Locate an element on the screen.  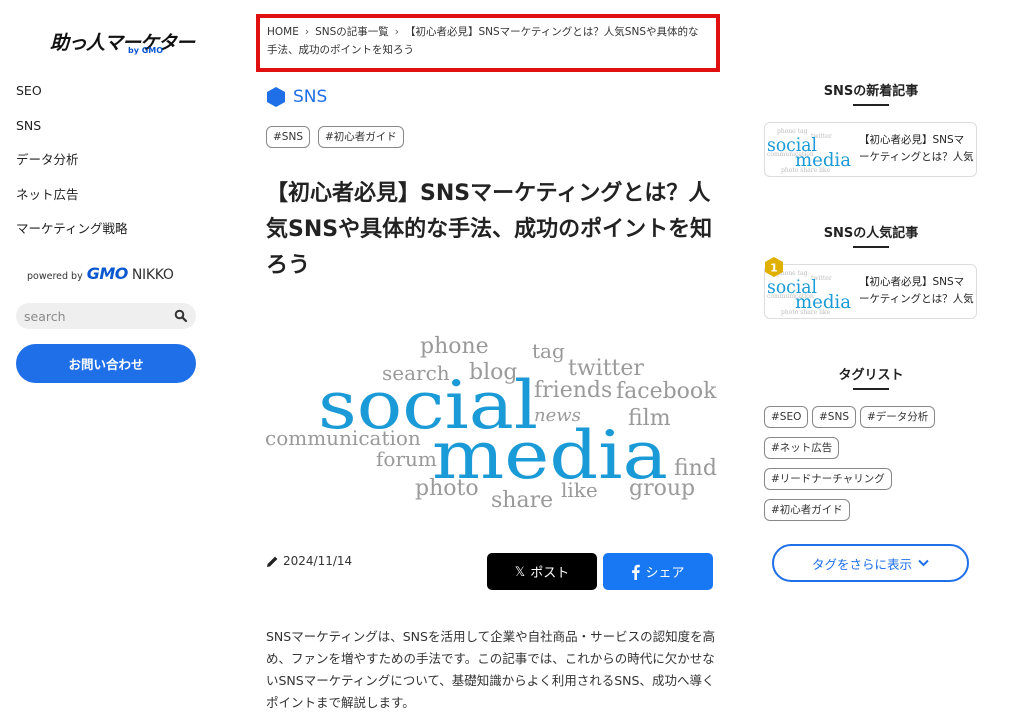
popular-articles-heading: SNSの人気記事 is located at coordinates (871, 235).